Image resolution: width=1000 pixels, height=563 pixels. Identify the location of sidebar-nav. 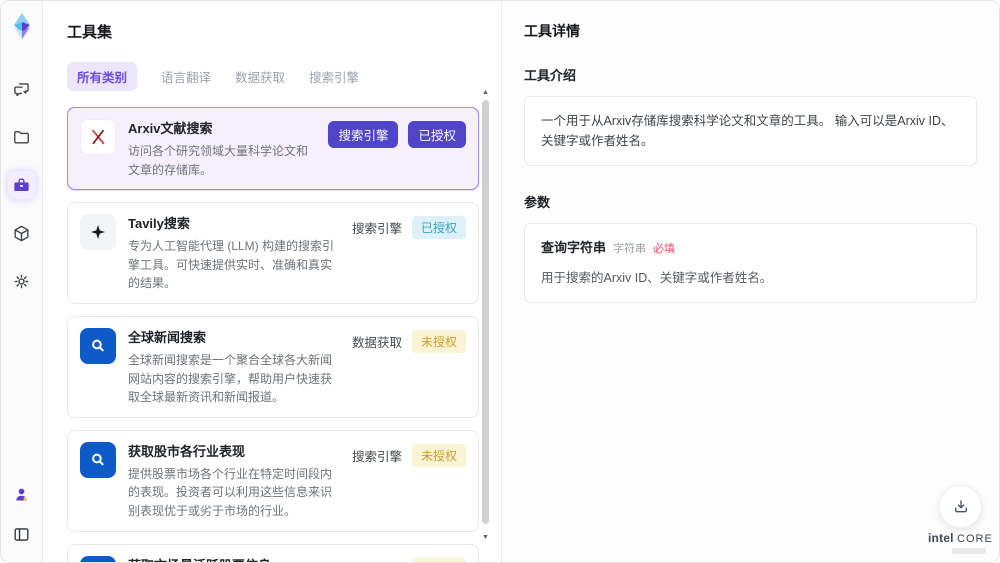
(21, 185).